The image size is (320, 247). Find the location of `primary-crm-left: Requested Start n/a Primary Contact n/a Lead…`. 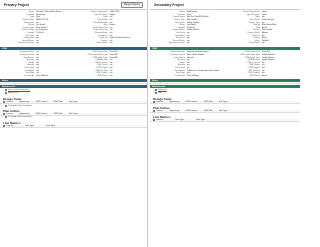

primary-crm-left: Requested Start n/a Primary Contact n/a Lead… is located at coordinates (37, 64).